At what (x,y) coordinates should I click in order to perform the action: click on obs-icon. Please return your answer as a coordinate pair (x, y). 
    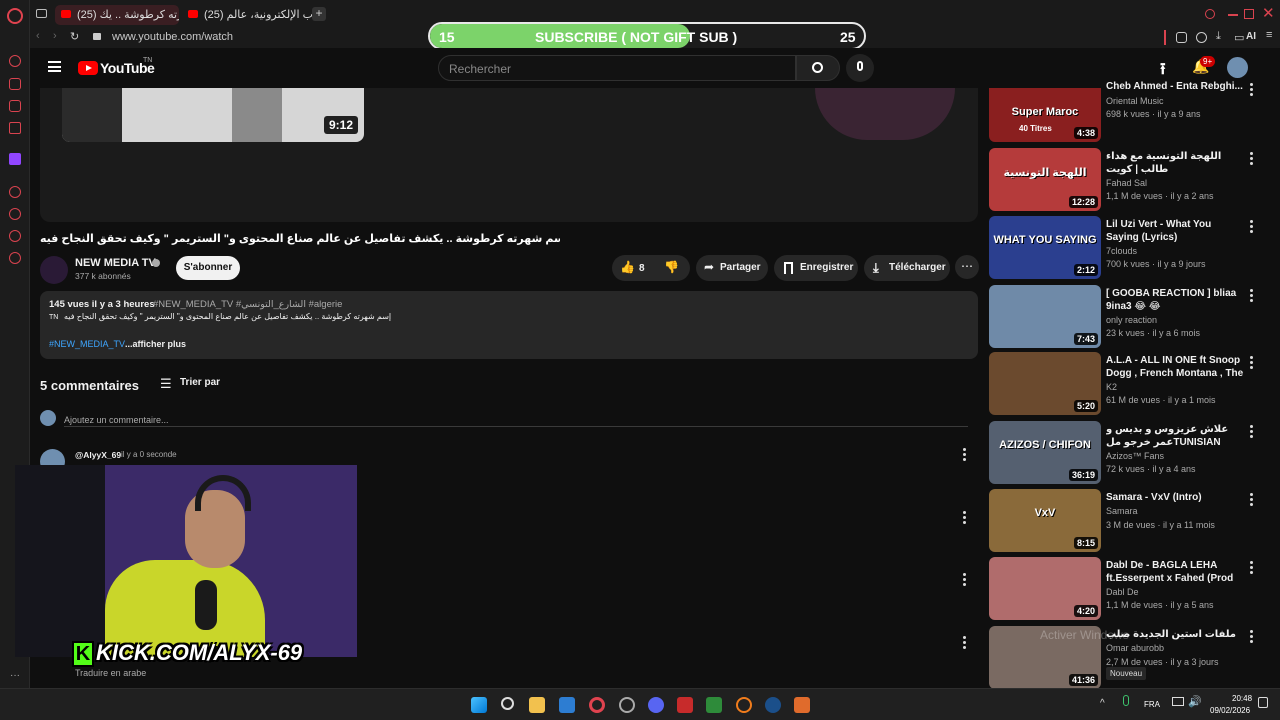
    Looking at the image, I should click on (802, 705).